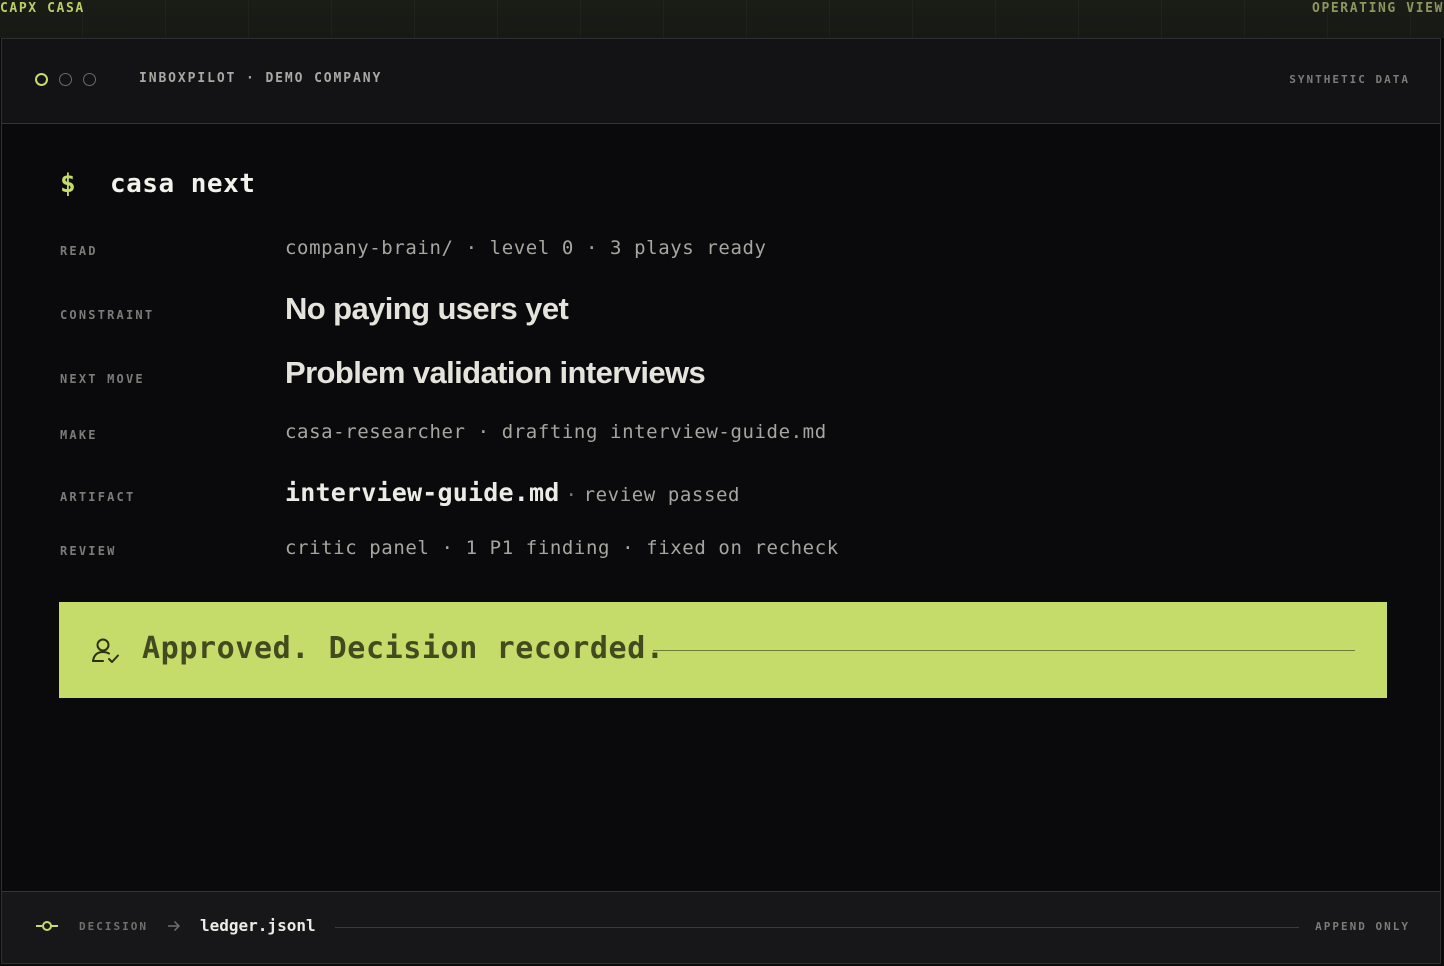 This screenshot has height=966, width=1444. Describe the element at coordinates (722, 19) in the screenshot. I see `top-strip: CAPX CASA OPERATING VIEW` at that location.